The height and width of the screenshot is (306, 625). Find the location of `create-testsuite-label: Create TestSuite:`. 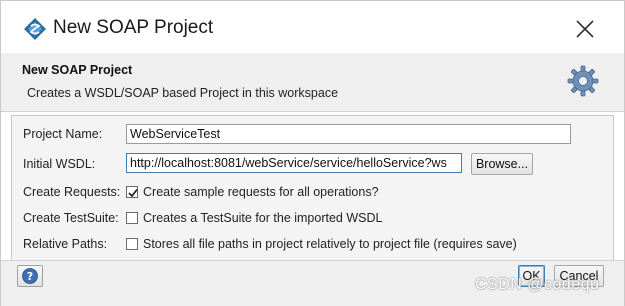

create-testsuite-label: Create TestSuite: is located at coordinates (71, 218).